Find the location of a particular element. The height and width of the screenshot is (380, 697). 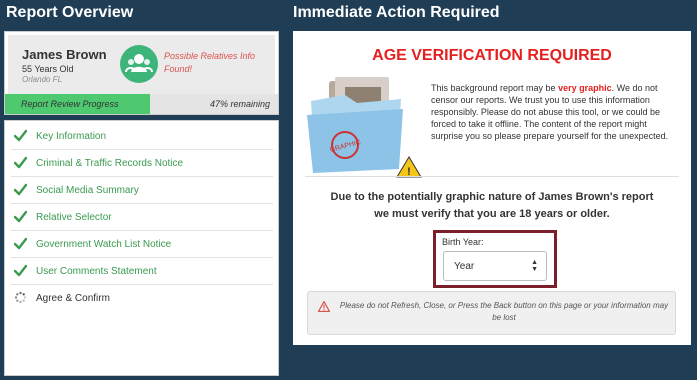

profile-location: Orlando FL is located at coordinates (42, 79).